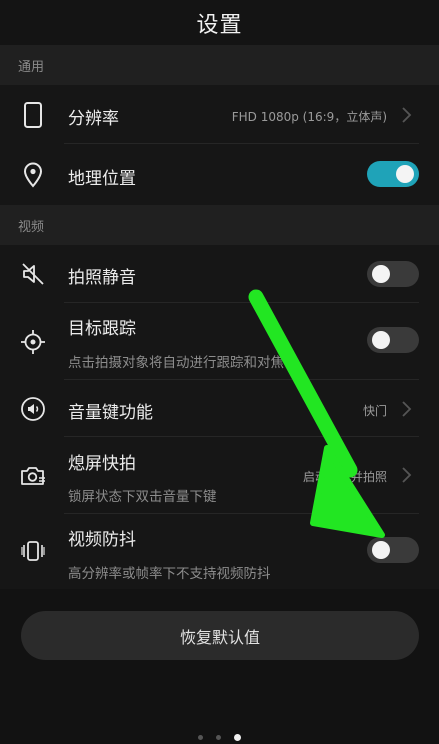 Image resolution: width=439 pixels, height=744 pixels. What do you see at coordinates (110, 413) in the screenshot?
I see `setting-label: 音量键功能` at bounding box center [110, 413].